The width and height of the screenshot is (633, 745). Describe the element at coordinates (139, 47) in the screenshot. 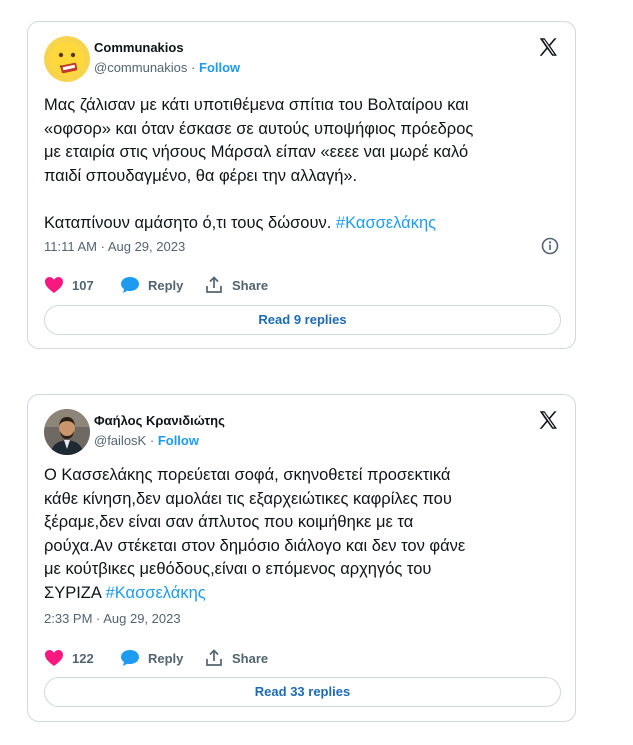

I see `author-name: Communakios` at that location.